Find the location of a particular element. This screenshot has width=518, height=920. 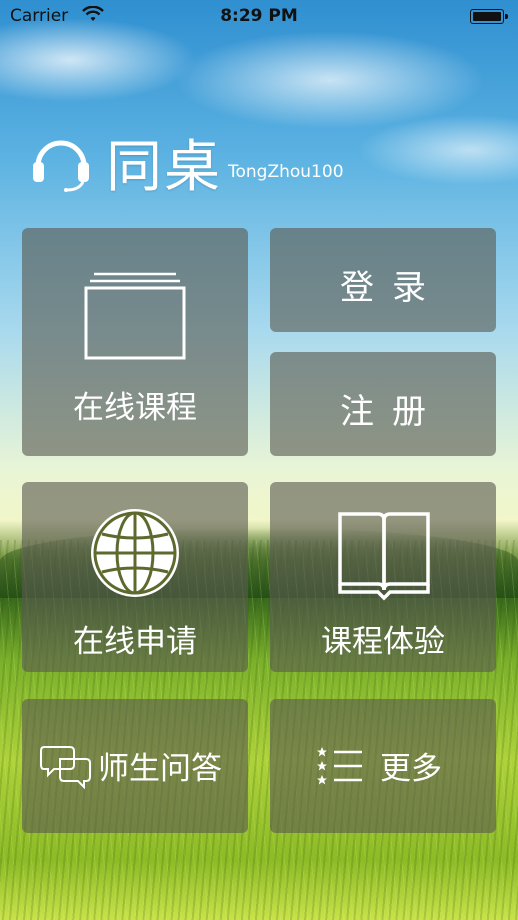

register-label: 注册 is located at coordinates (392, 412).